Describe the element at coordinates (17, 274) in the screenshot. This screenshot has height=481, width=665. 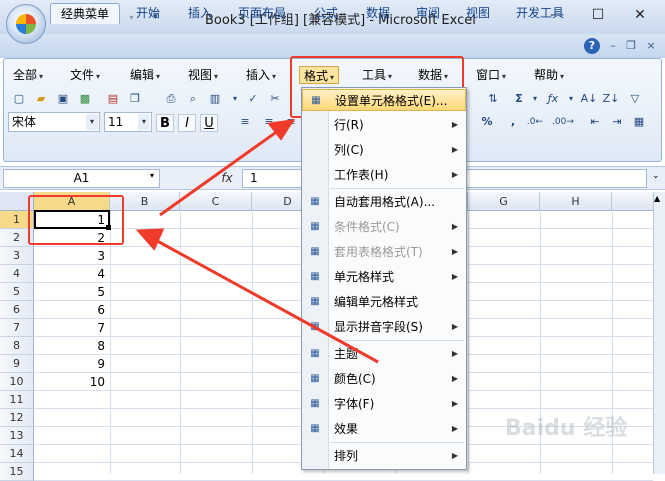
I see `row-header: 4` at that location.